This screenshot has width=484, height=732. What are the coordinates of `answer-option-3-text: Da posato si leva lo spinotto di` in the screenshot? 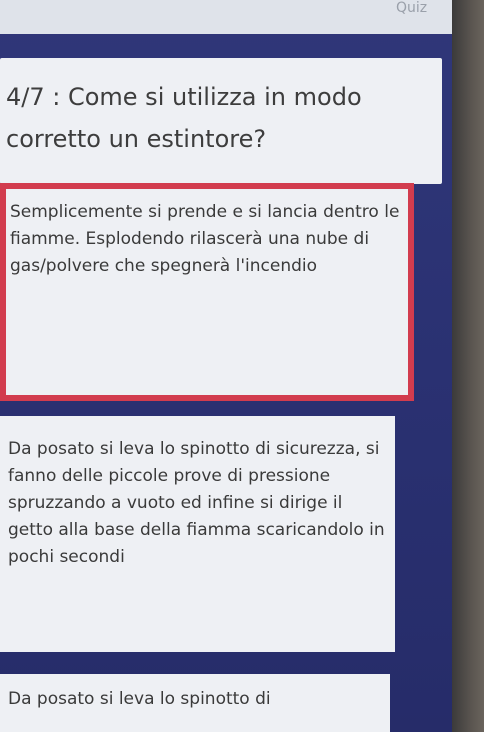 It's located at (139, 699).